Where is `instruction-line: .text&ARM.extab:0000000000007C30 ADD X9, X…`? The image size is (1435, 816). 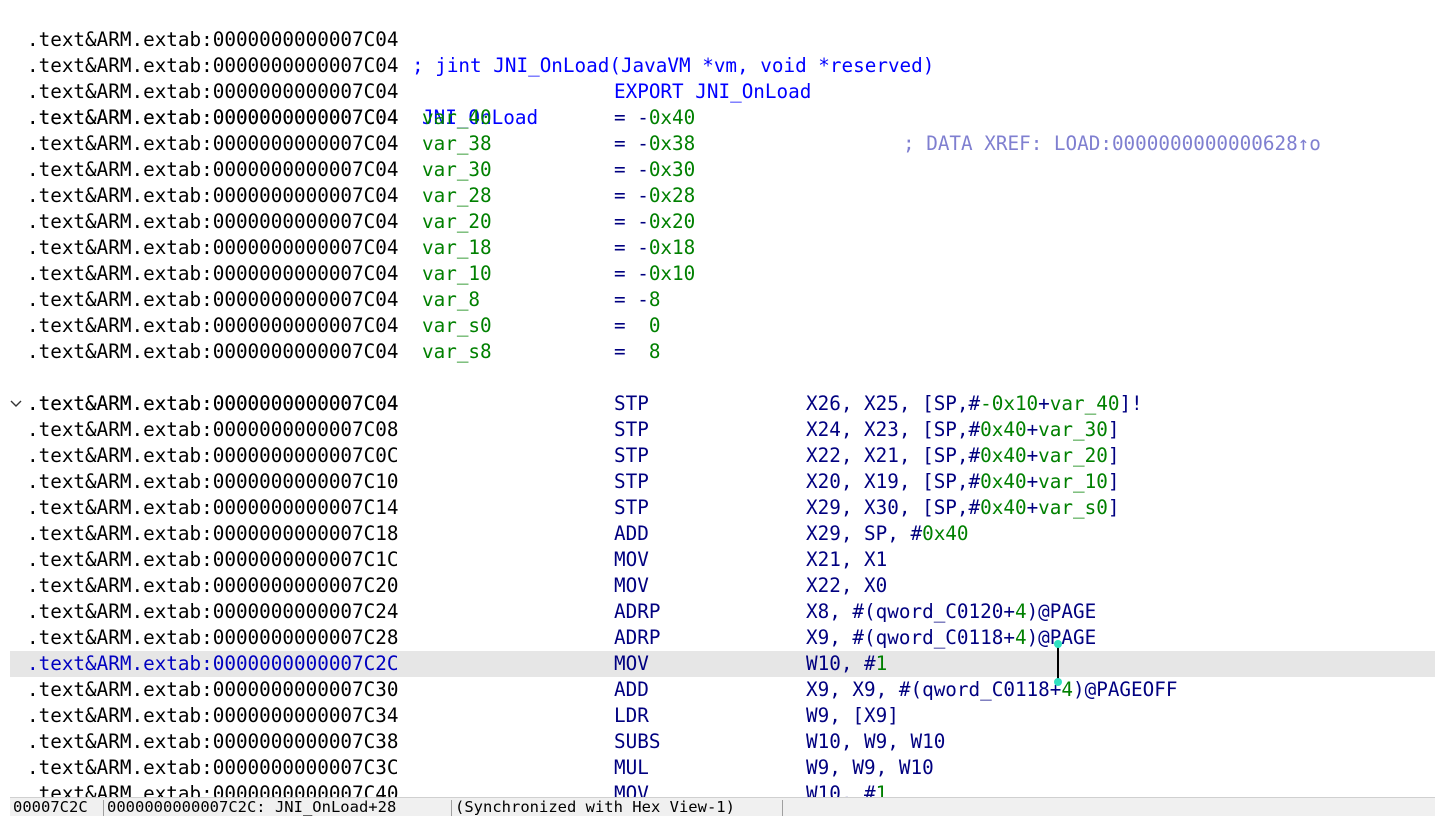
instruction-line: .text&ARM.extab:0000000000007C30 ADD X9, X… is located at coordinates (717, 690).